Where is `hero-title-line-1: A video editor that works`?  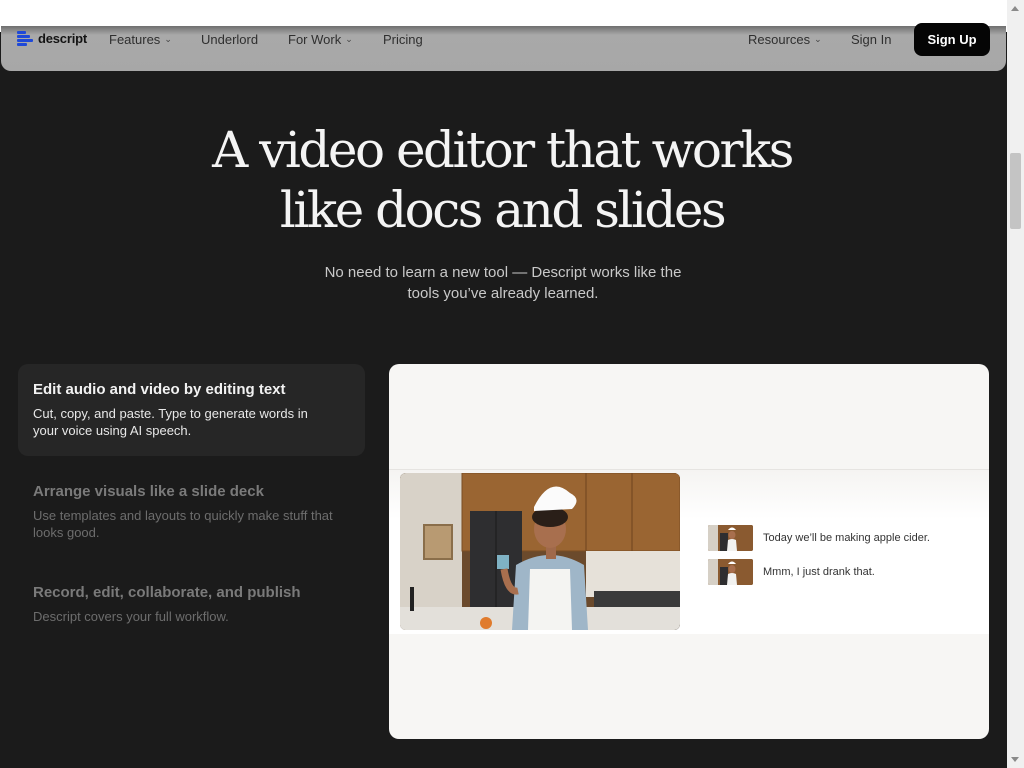 hero-title-line-1: A video editor that works is located at coordinates (503, 150).